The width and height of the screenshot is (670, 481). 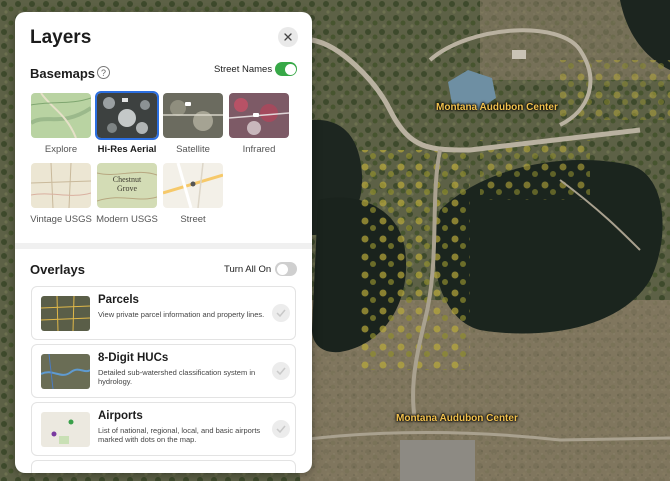 I want to click on close-icon, so click(x=288, y=37).